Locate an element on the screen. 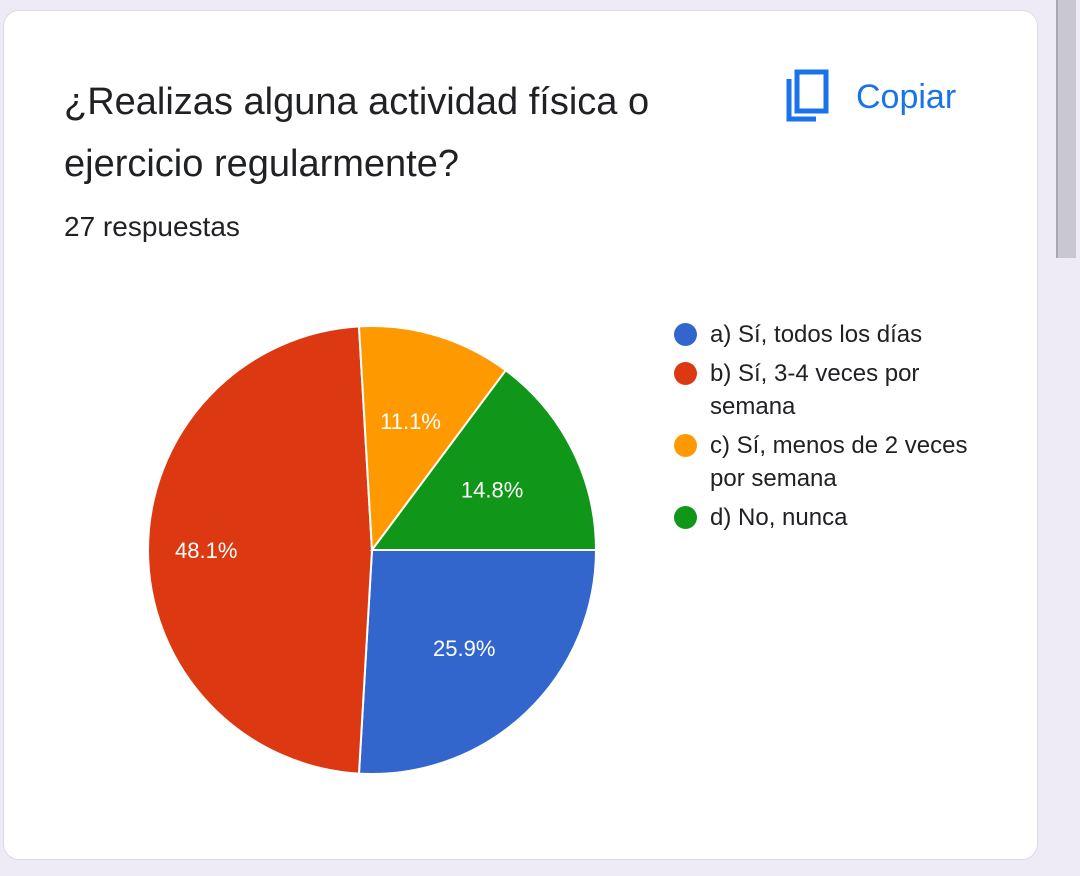 The image size is (1080, 876). legend-item: c) Sí, menos de 2 veces por semana is located at coordinates (822, 462).